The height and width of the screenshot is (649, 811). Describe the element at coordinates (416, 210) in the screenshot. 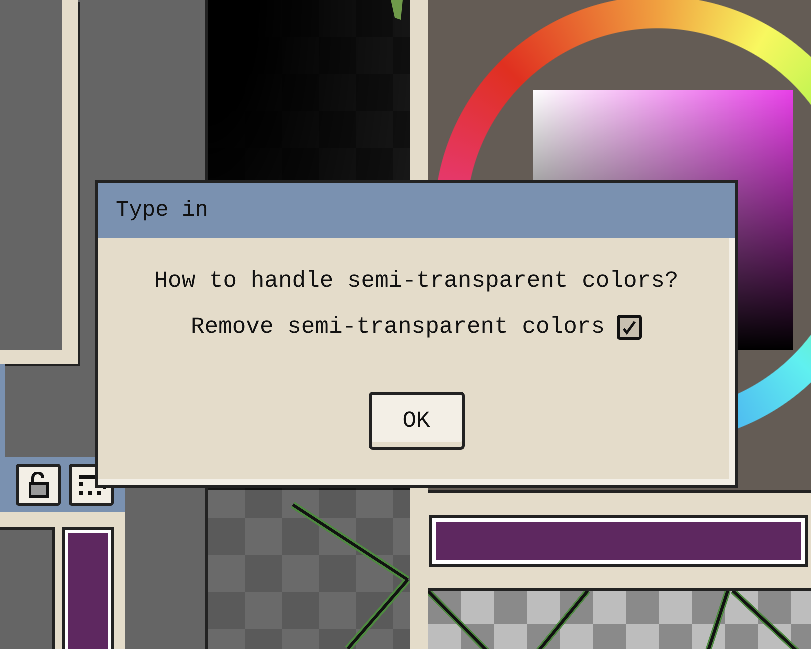

I see `dialog-title: Type in` at that location.